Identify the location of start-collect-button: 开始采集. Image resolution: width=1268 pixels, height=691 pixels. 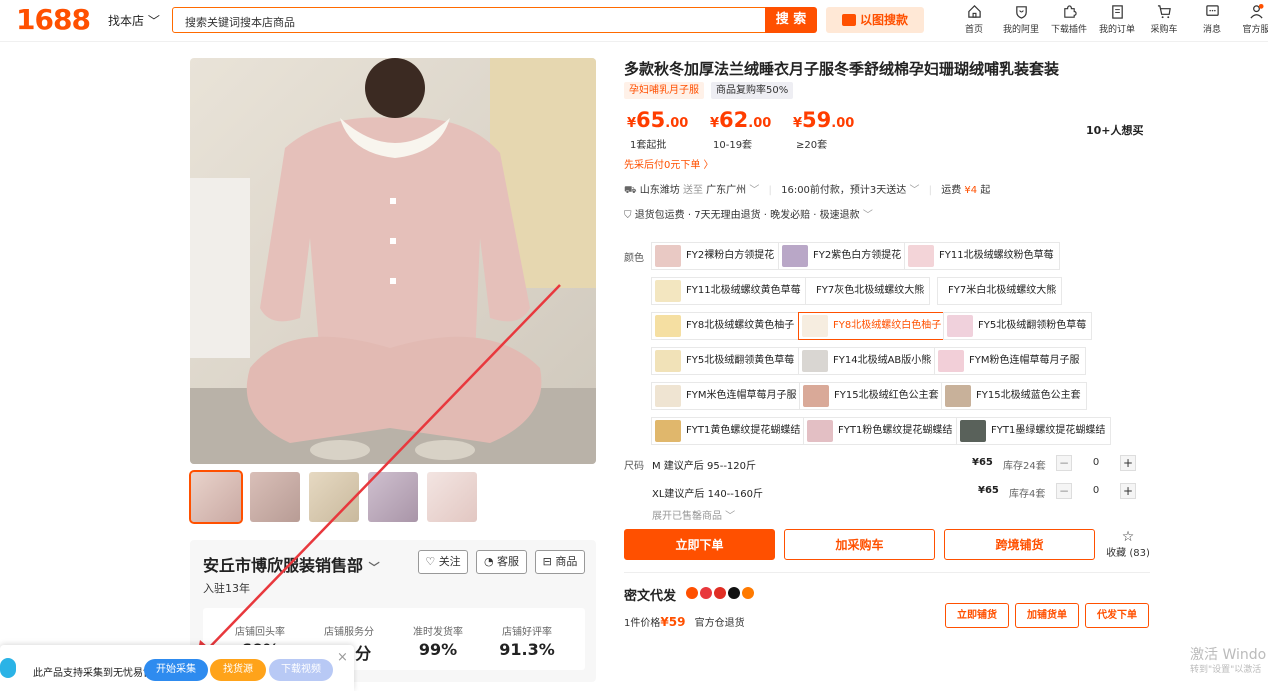
(176, 670).